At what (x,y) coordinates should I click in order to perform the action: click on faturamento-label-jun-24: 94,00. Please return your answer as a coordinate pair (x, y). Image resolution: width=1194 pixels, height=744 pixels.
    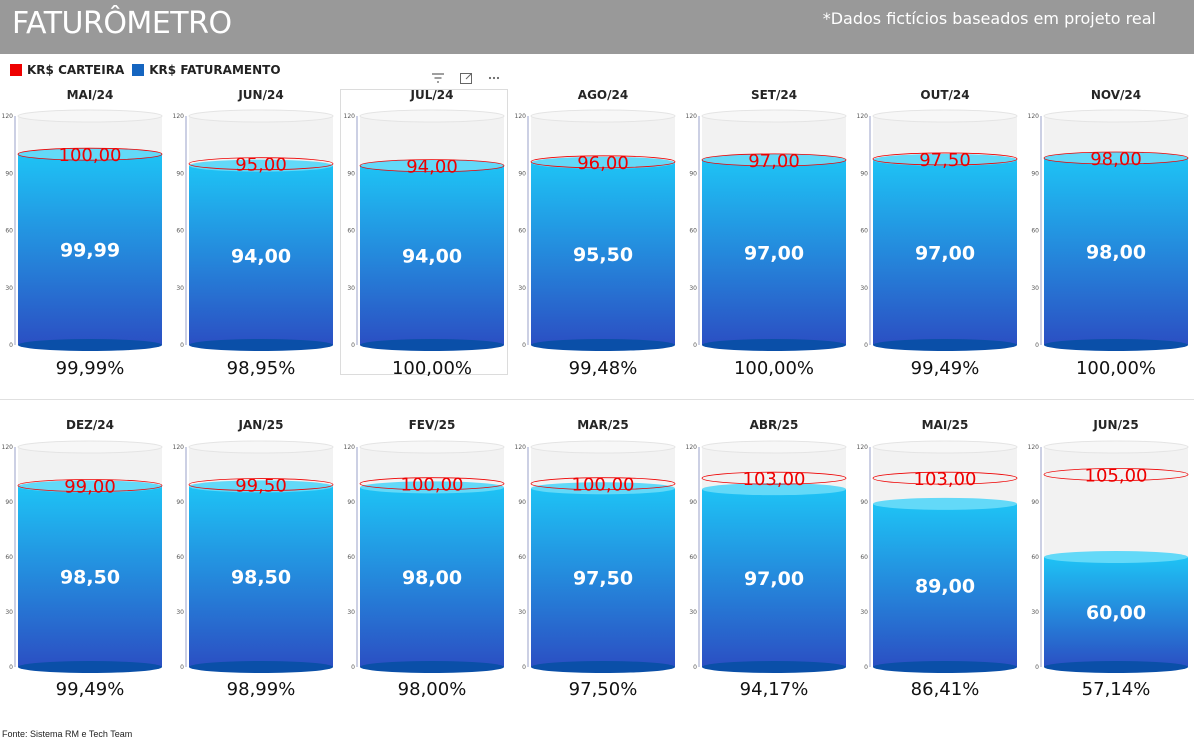
    Looking at the image, I should click on (261, 256).